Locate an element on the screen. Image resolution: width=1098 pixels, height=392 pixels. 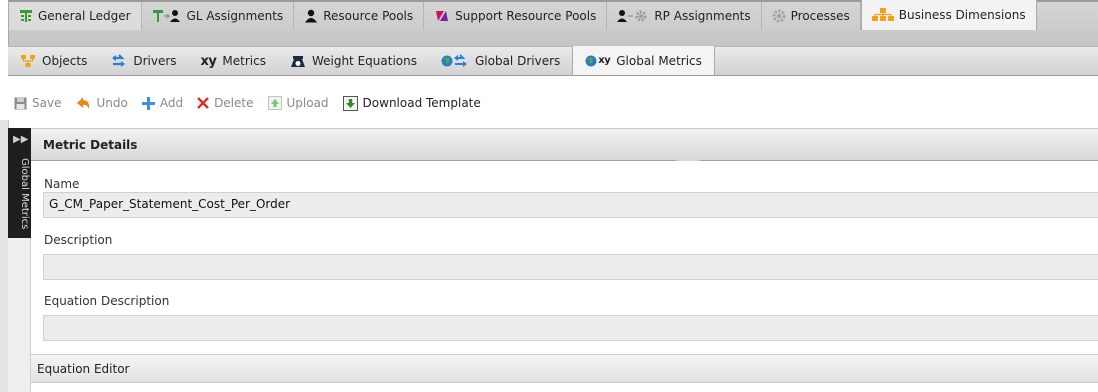
tab-metrics: xy Metrics is located at coordinates (233, 61).